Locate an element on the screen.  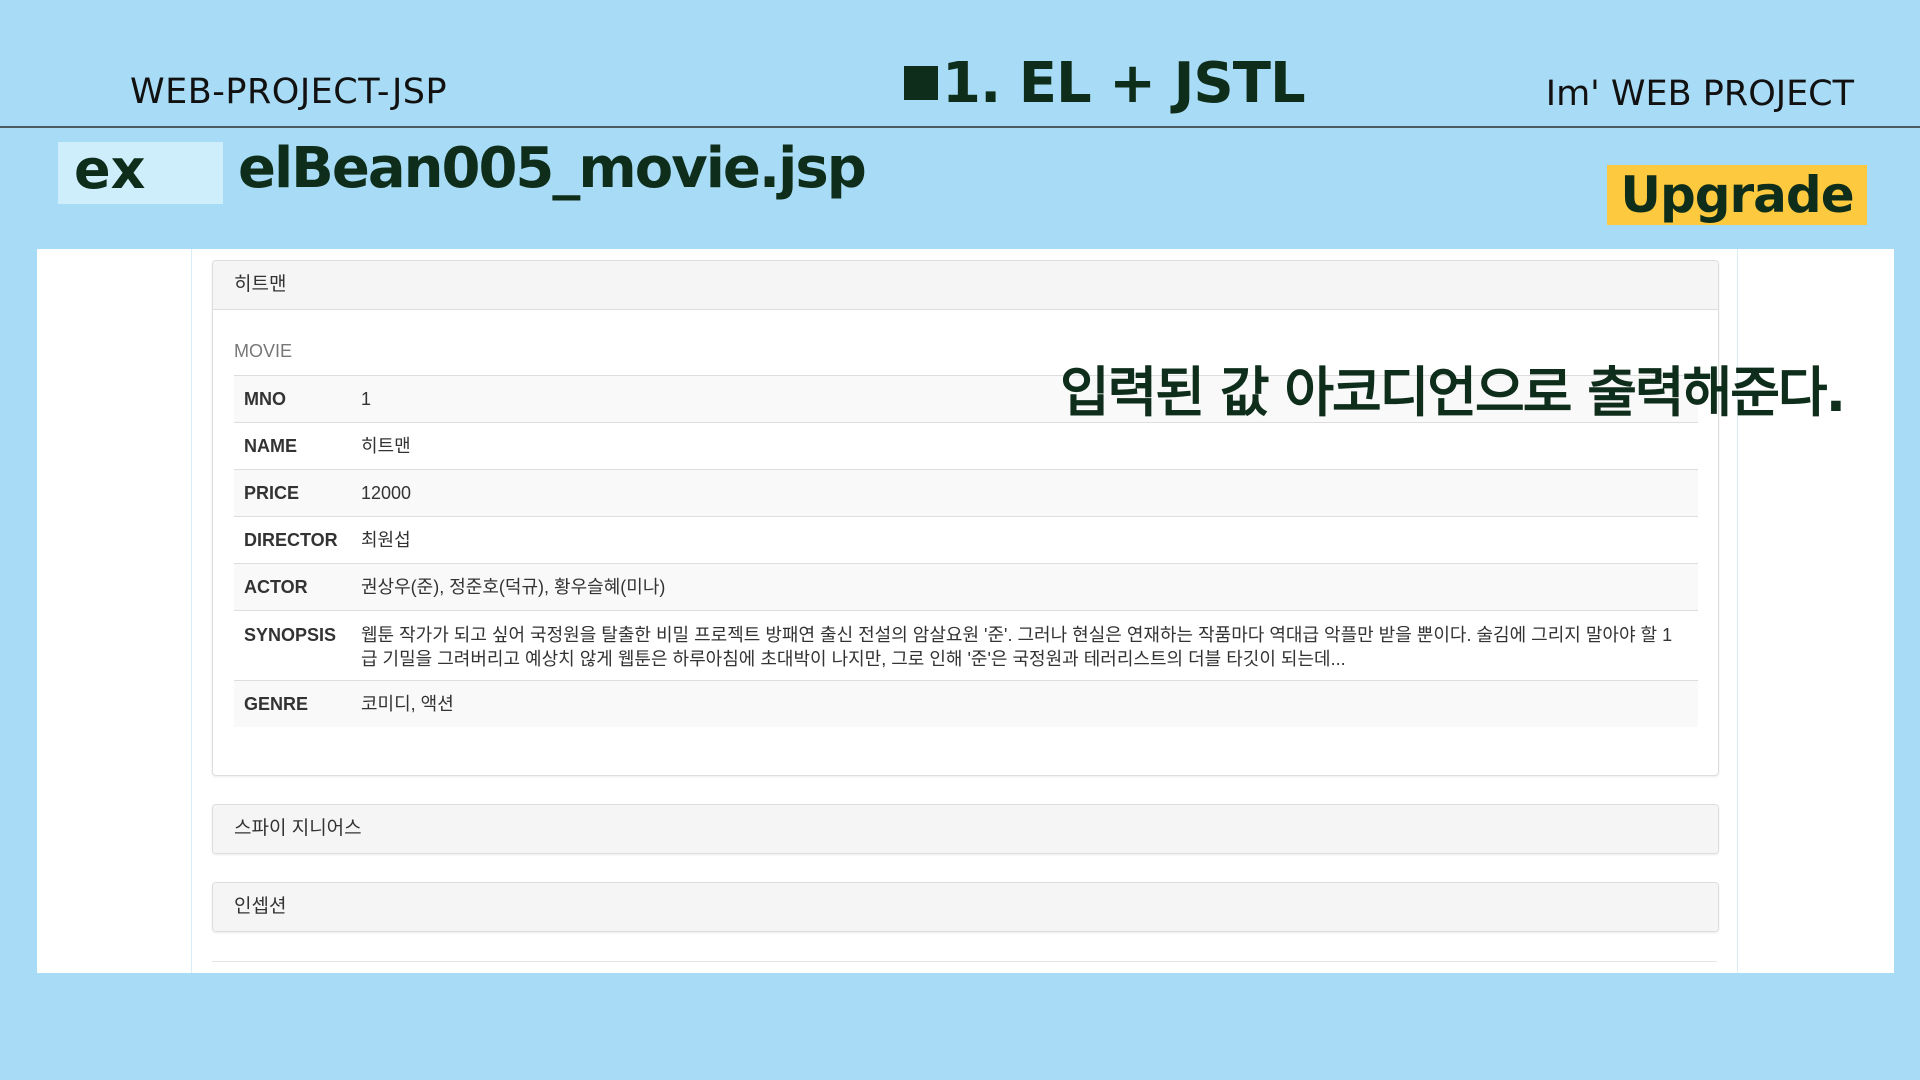
field-value: 권상우(준), 정준호(덕규), 황우슬혜(미나) is located at coordinates (1024, 587).